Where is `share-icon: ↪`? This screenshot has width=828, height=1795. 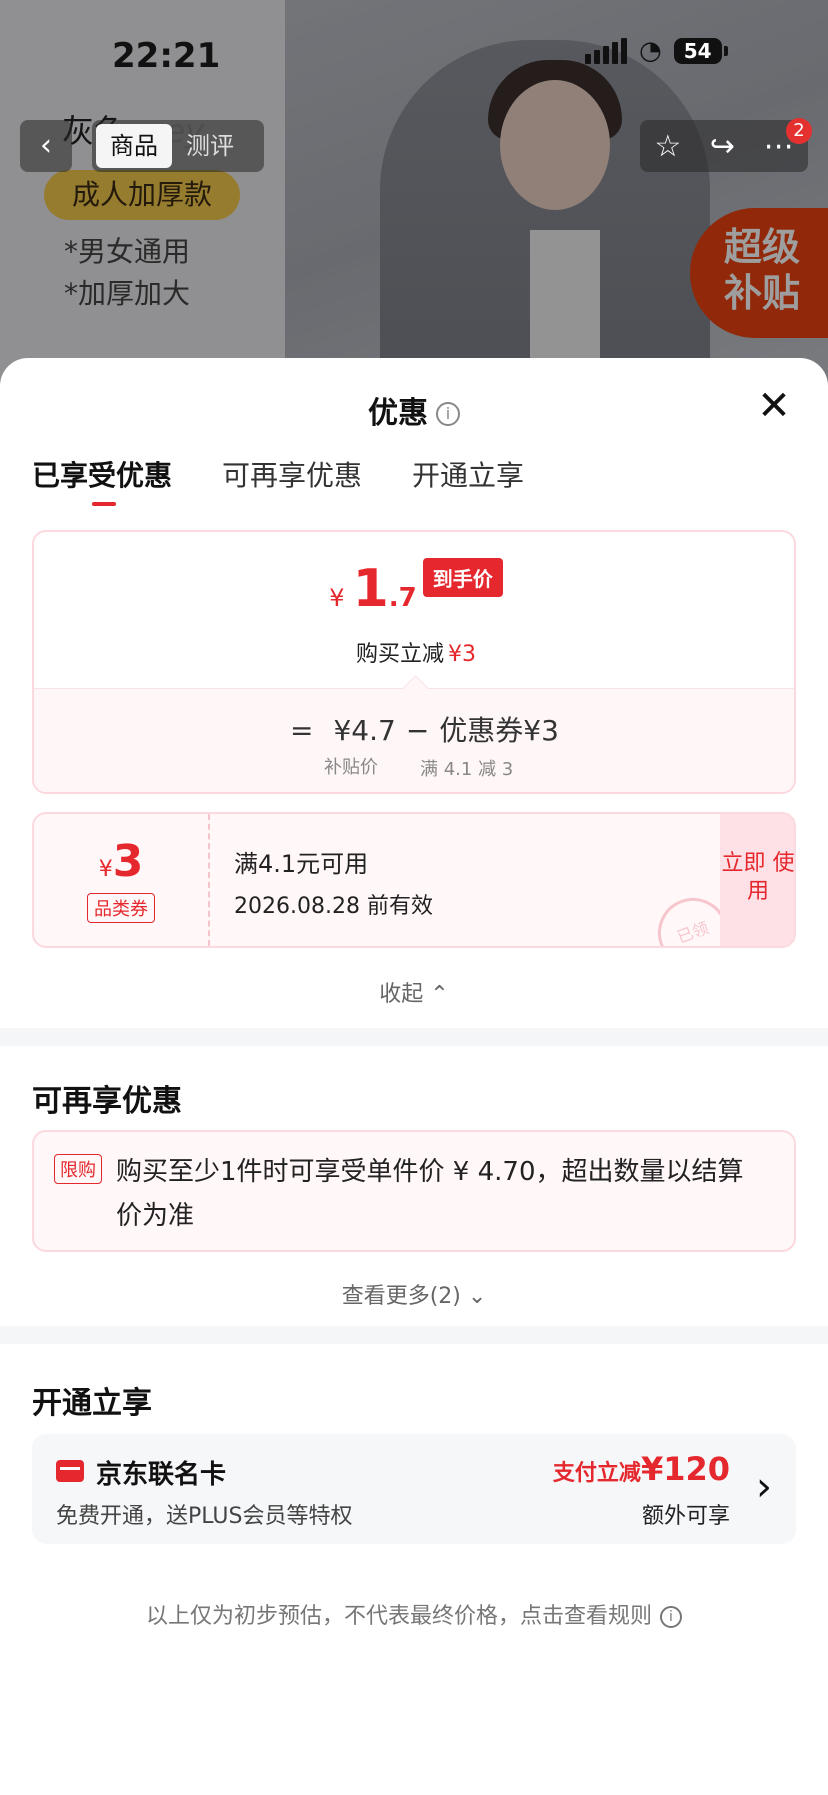
share-icon: ↪ is located at coordinates (722, 146).